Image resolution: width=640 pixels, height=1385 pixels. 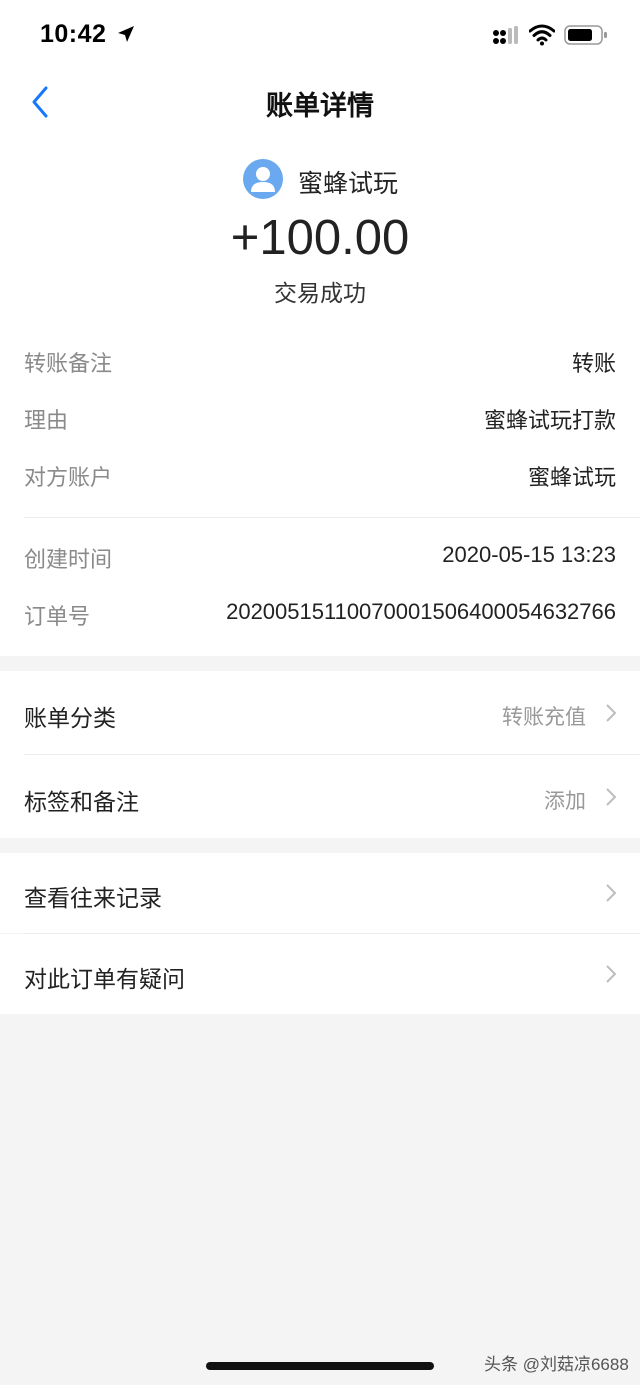 What do you see at coordinates (332, 517) in the screenshot?
I see `divider` at bounding box center [332, 517].